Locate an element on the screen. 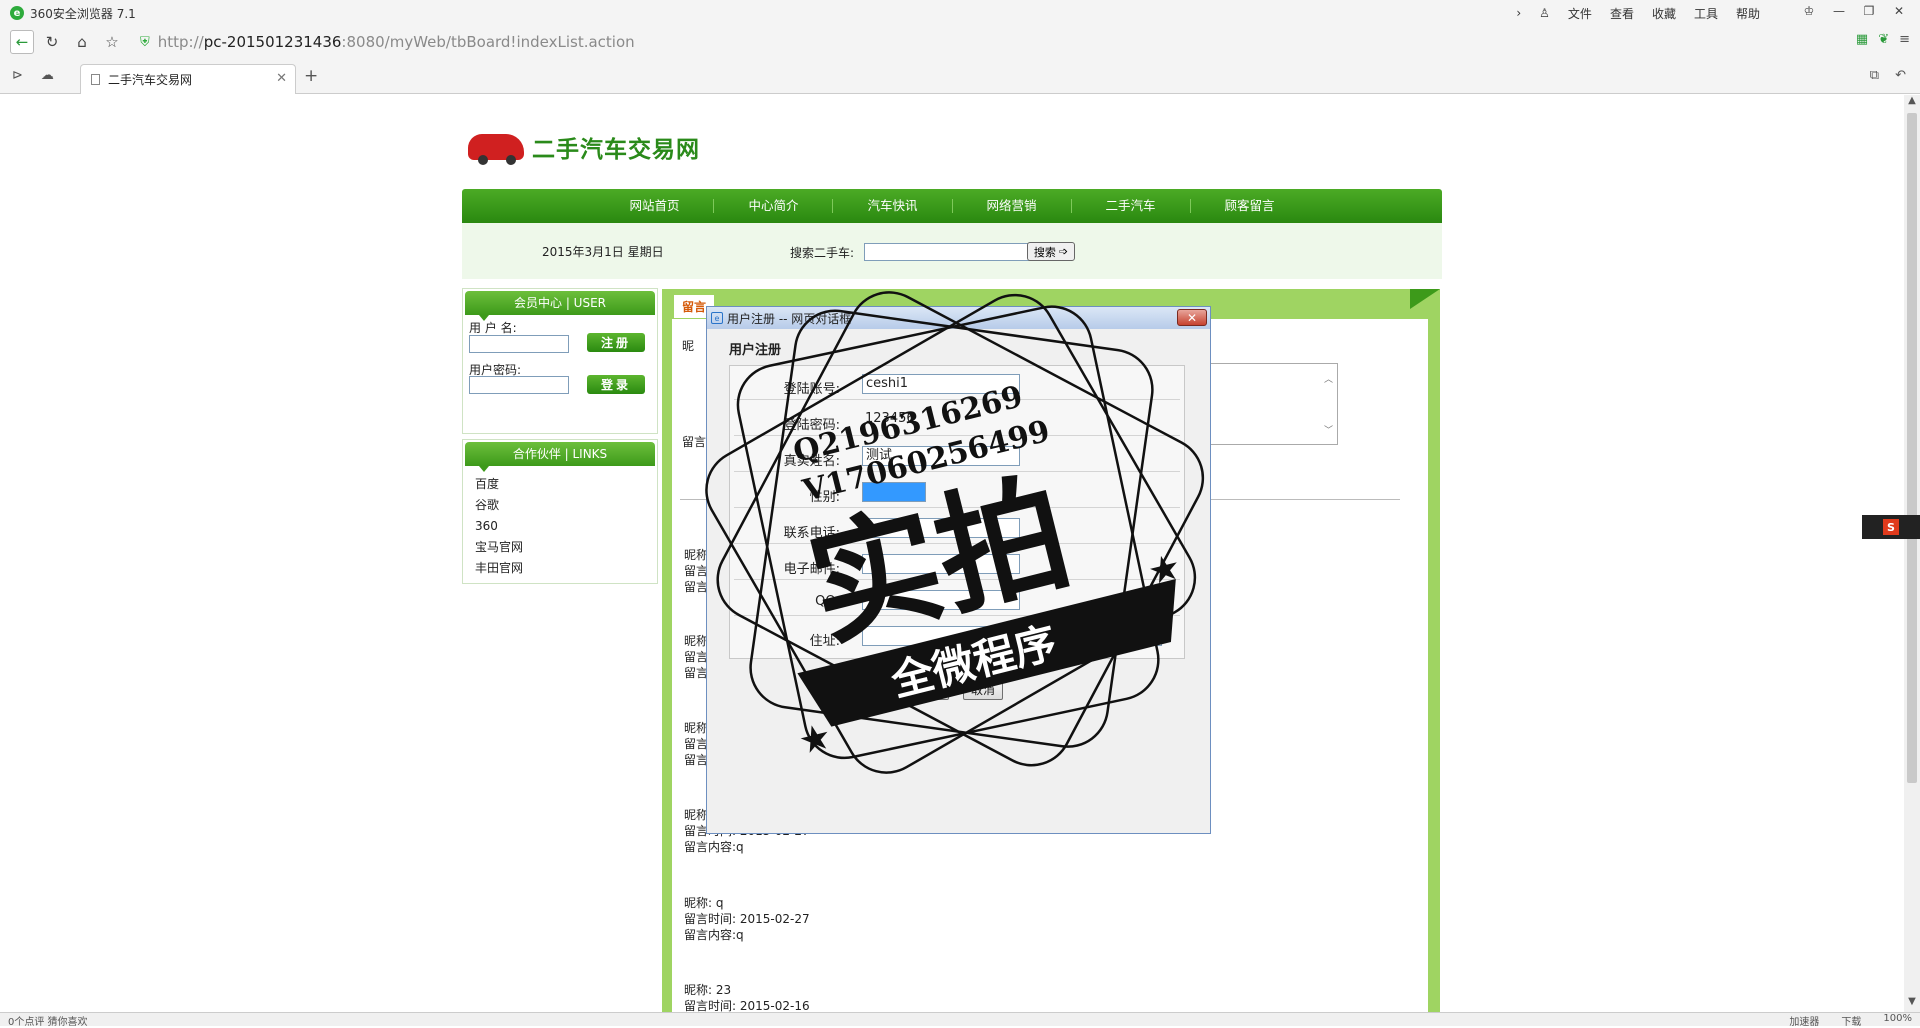 This screenshot has height=1028, width=1920. menu-tools: 工具 is located at coordinates (1706, 13).